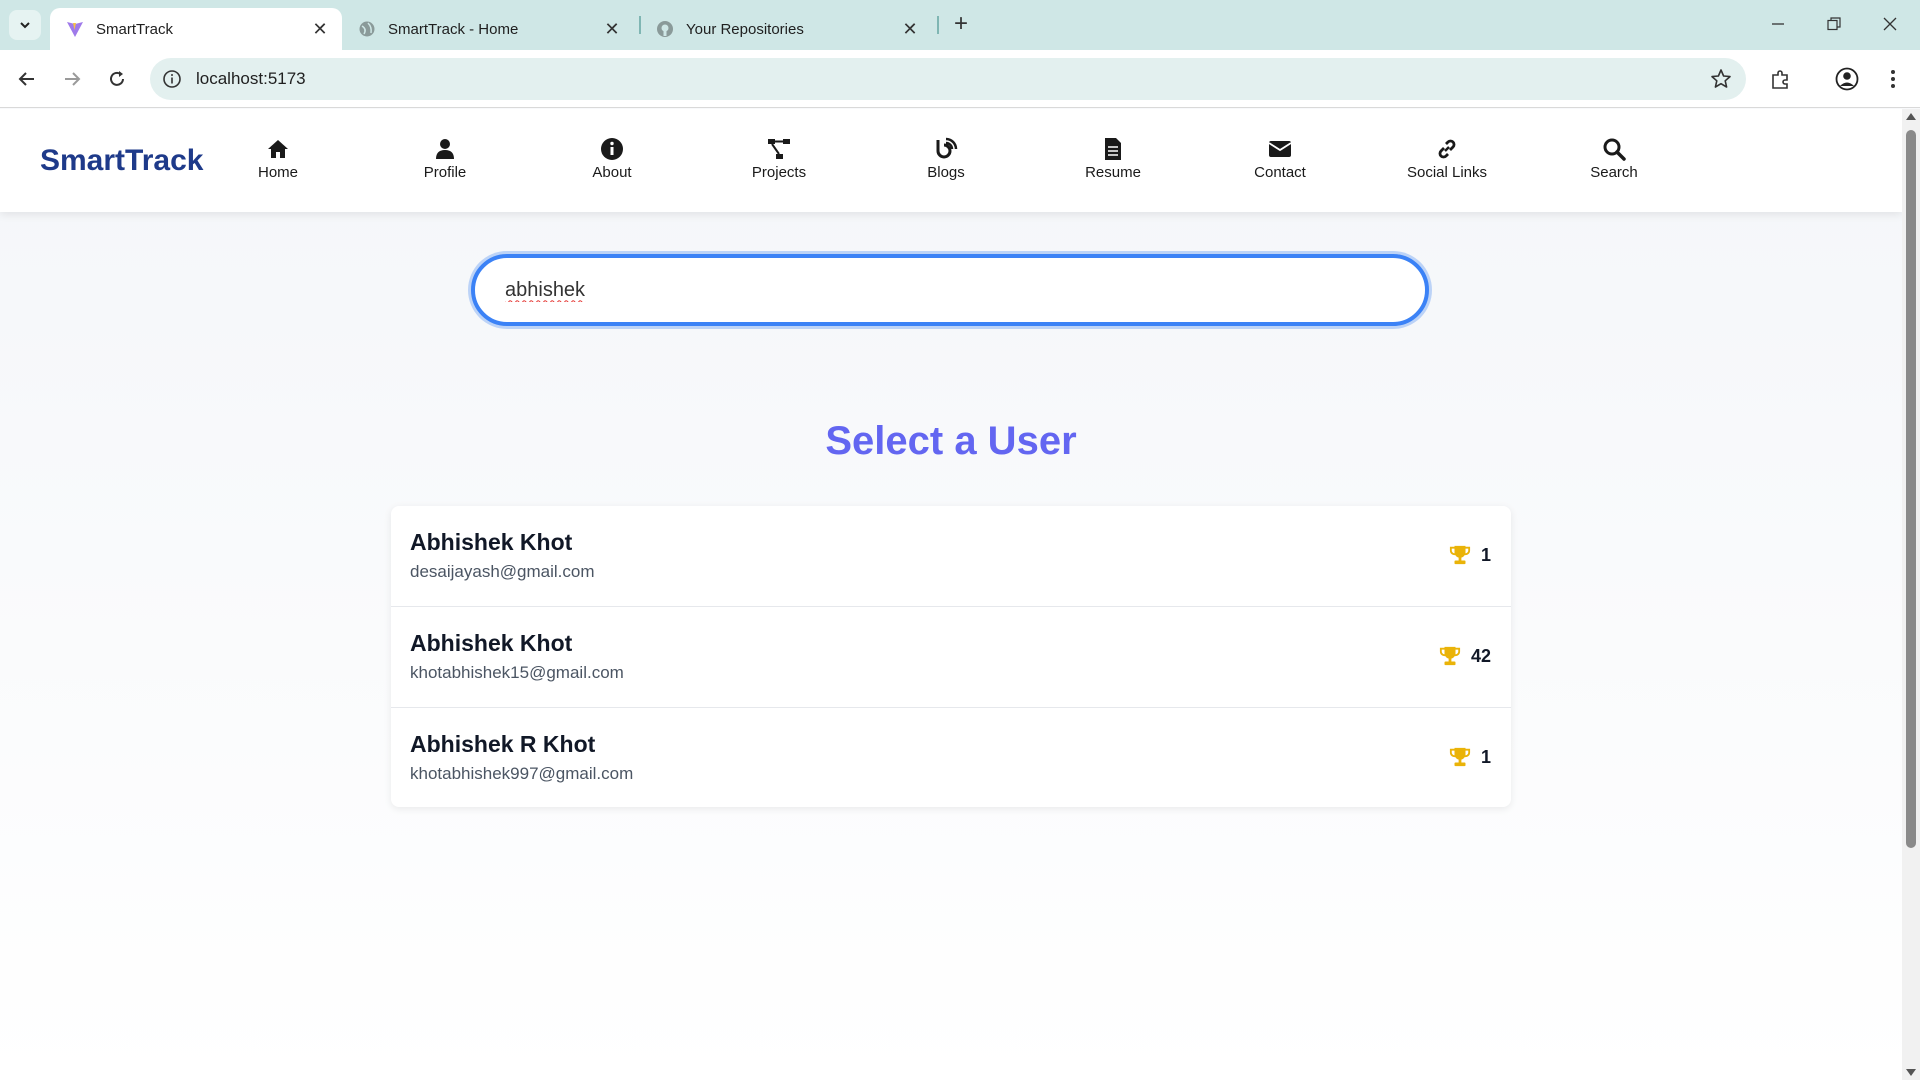  Describe the element at coordinates (172, 79) in the screenshot. I see `site-info-icon` at that location.